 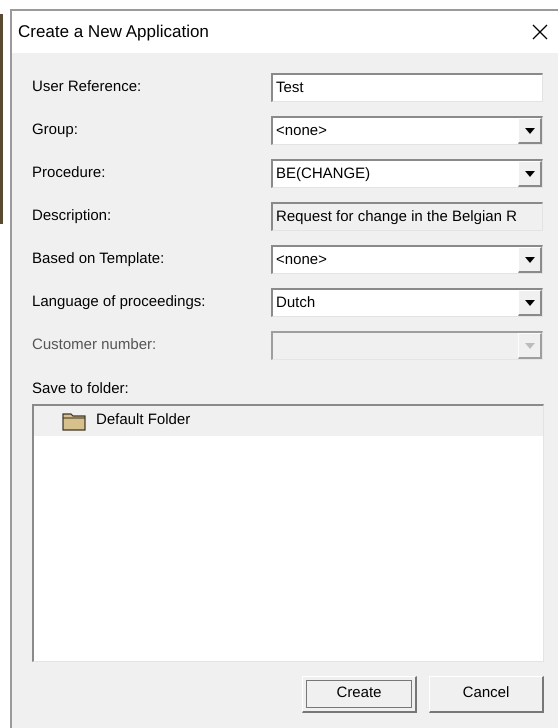 I want to click on field-label: Group:, so click(x=55, y=130).